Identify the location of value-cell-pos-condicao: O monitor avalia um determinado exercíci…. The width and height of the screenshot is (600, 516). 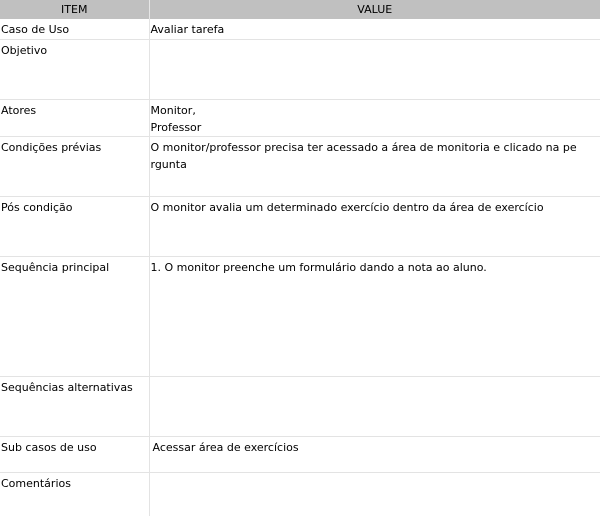
(374, 226).